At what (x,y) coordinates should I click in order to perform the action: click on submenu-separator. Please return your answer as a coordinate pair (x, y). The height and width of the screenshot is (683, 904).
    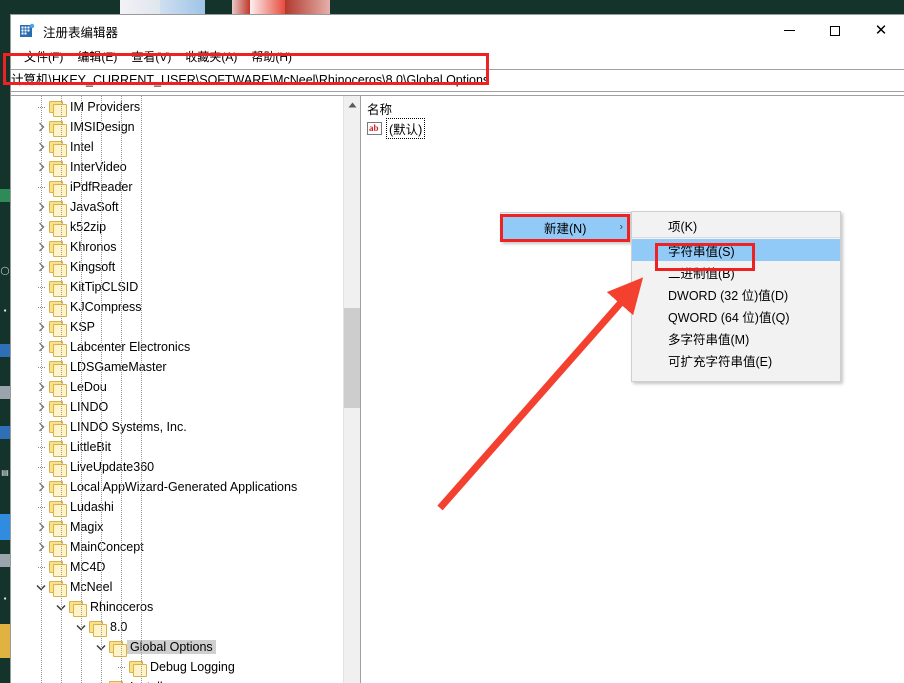
    Looking at the image, I should click on (736, 237).